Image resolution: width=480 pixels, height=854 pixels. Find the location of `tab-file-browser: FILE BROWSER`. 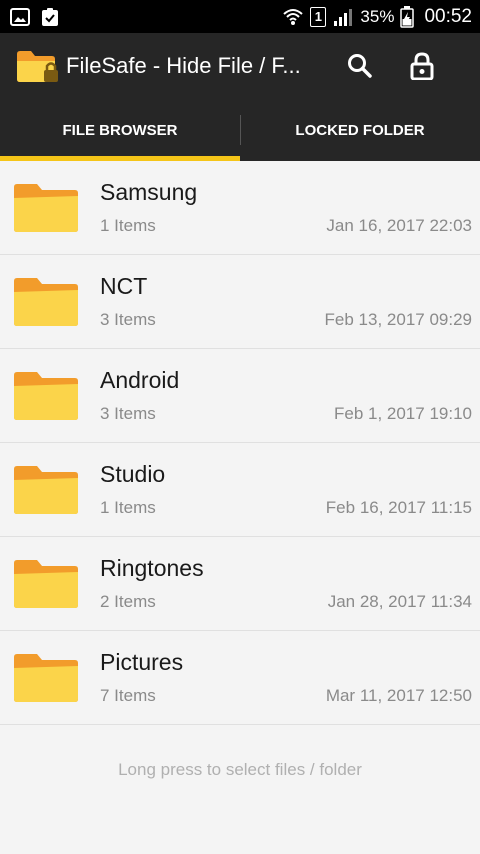

tab-file-browser: FILE BROWSER is located at coordinates (120, 130).